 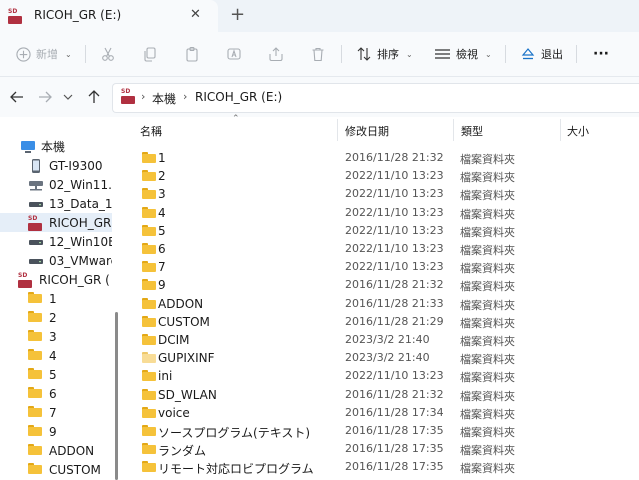 What do you see at coordinates (375, 98) in the screenshot?
I see `address-bar: SD › 本機 › RICOH_GR (E:)` at bounding box center [375, 98].